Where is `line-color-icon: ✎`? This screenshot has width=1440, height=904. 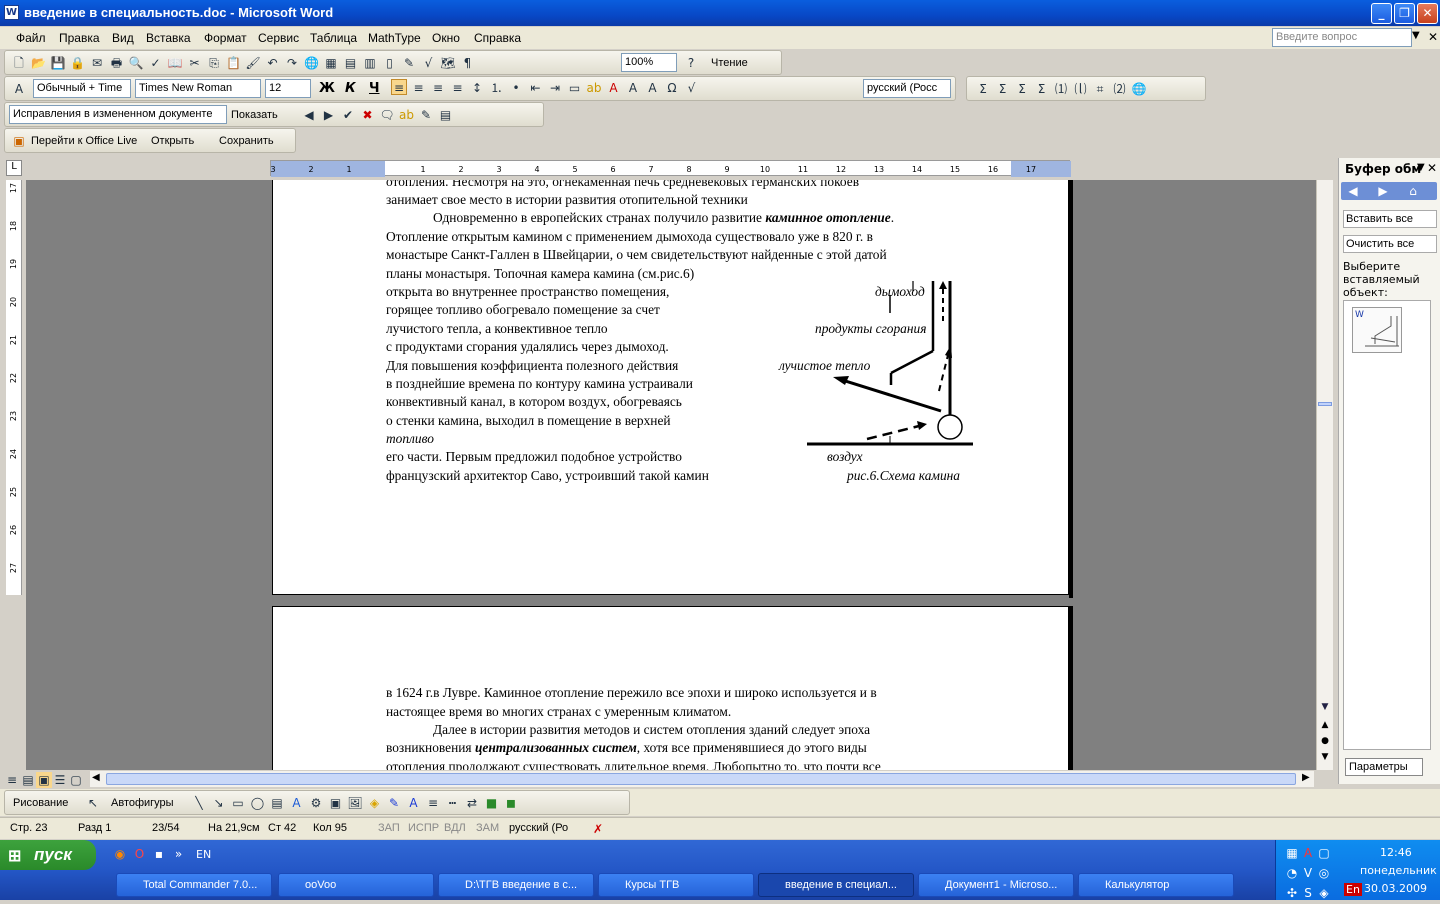
line-color-icon: ✎ is located at coordinates (394, 803).